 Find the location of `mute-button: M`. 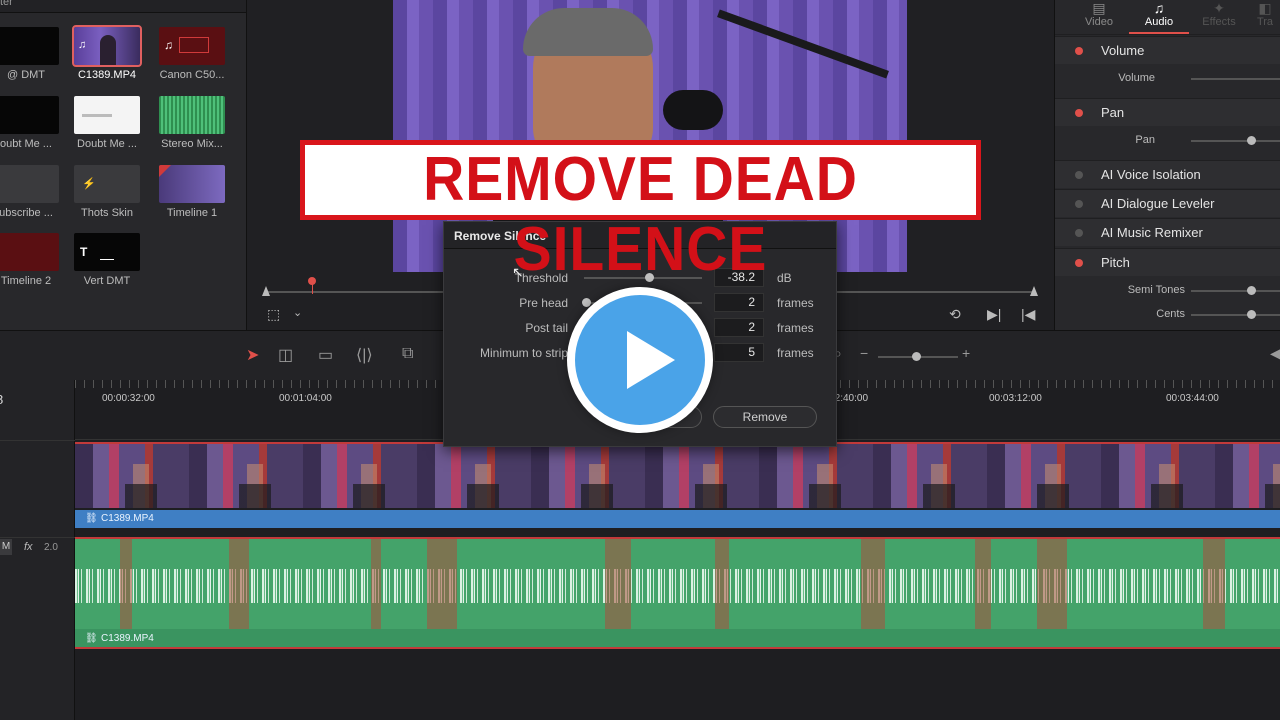

mute-button: M is located at coordinates (6, 547).